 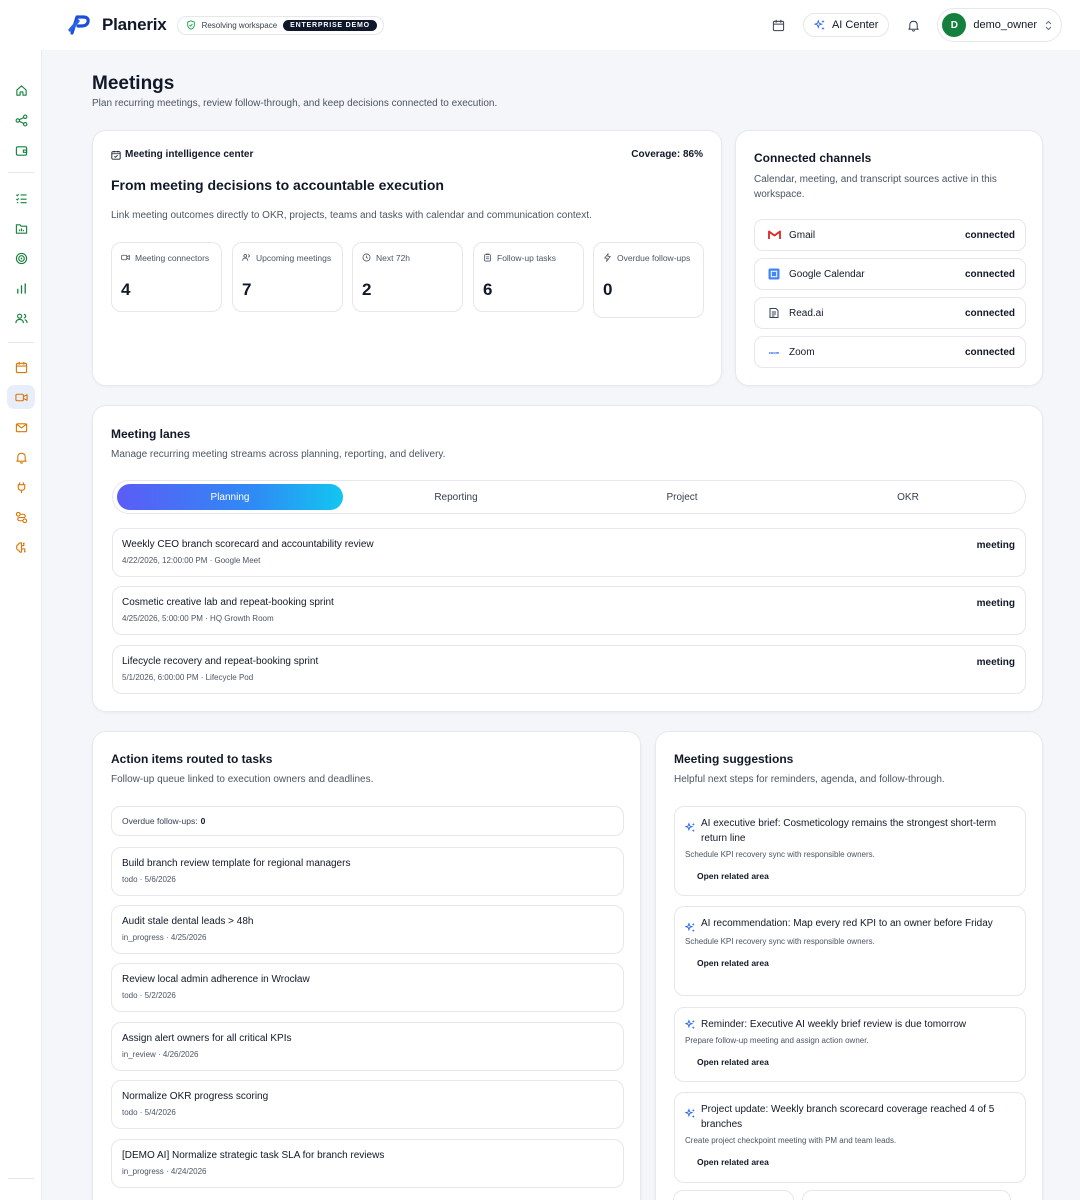 What do you see at coordinates (682, 497) in the screenshot?
I see `tab-project: Project` at bounding box center [682, 497].